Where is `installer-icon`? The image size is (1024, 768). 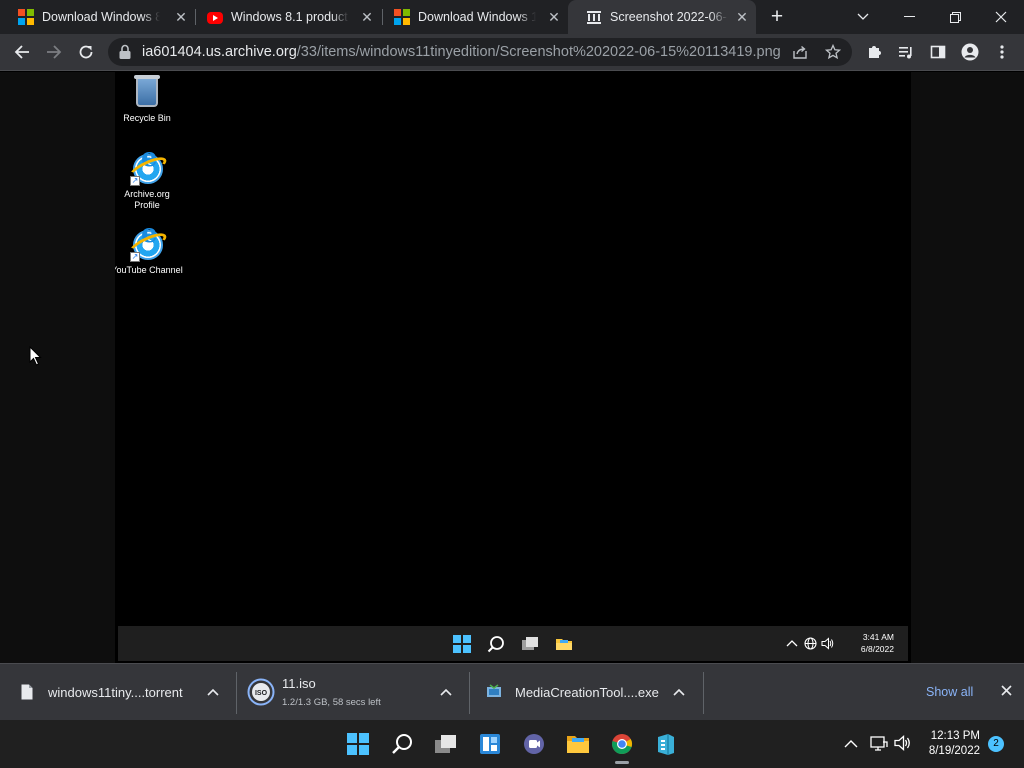 installer-icon is located at coordinates (666, 744).